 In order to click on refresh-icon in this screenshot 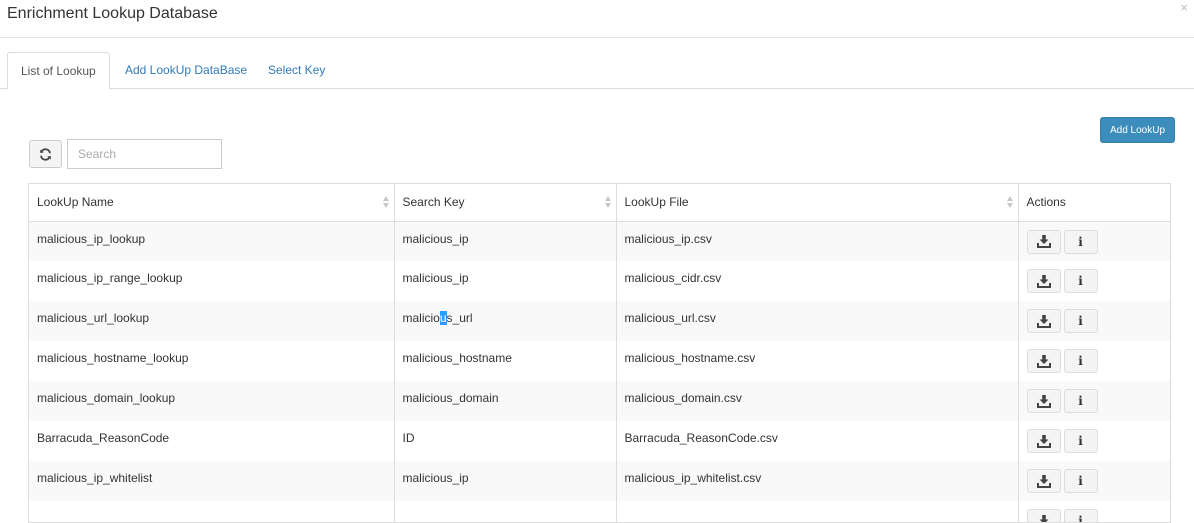, I will do `click(45, 154)`.